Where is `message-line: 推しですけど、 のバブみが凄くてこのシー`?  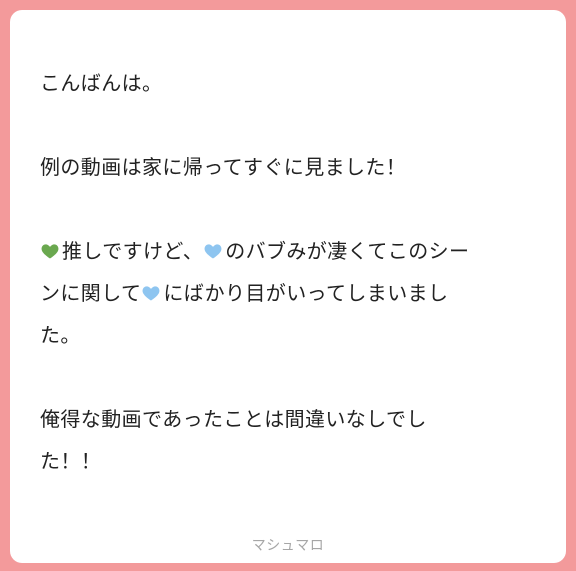 message-line: 推しですけど、 のバブみが凄くてこのシー is located at coordinates (288, 251).